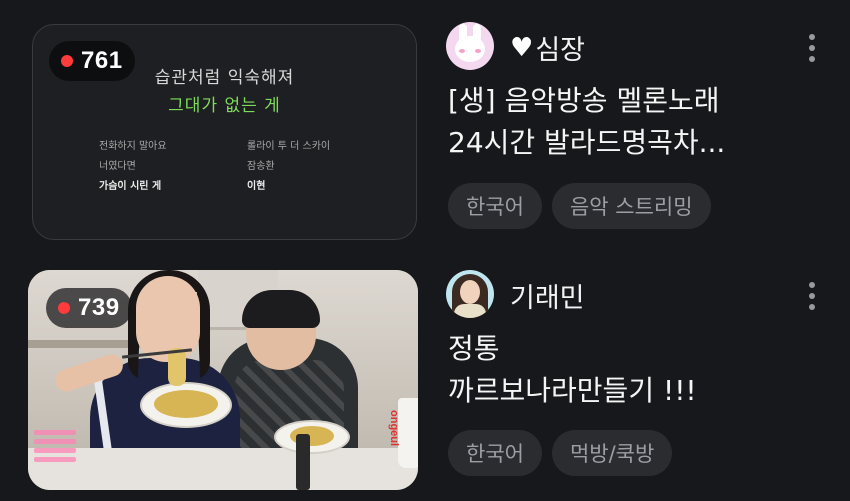 This screenshot has width=850, height=501. Describe the element at coordinates (572, 390) in the screenshot. I see `stream-title-line: 까르보나라만들기 !!!` at that location.